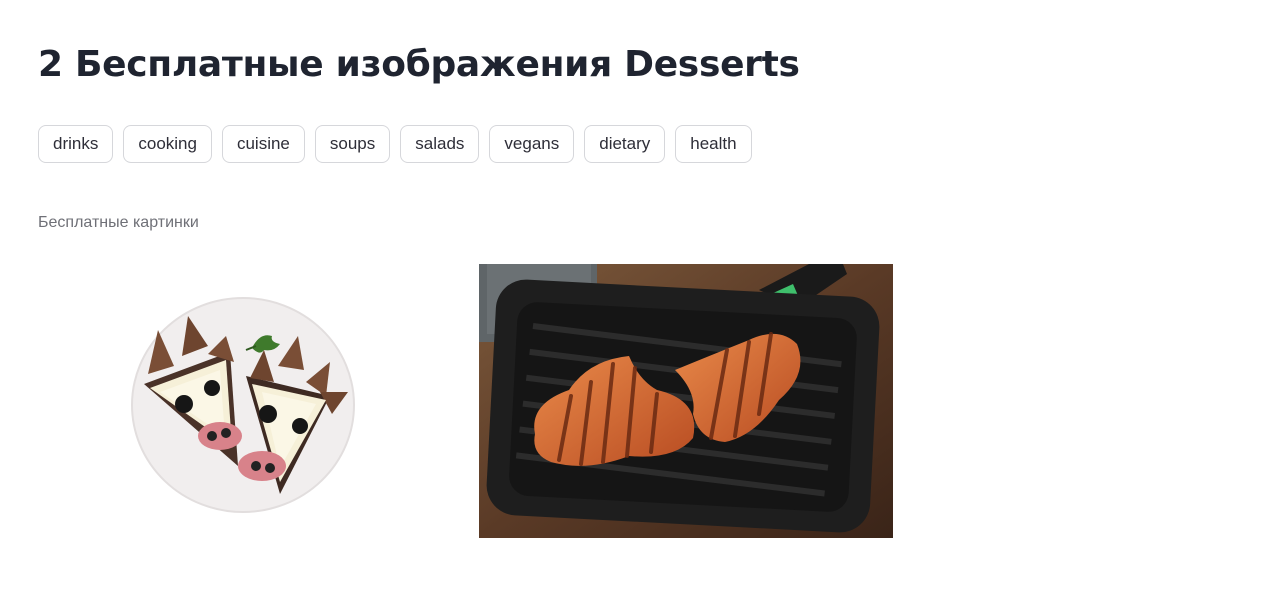 This screenshot has height=606, width=1280. Describe the element at coordinates (352, 144) in the screenshot. I see `tag-soups: soups` at that location.